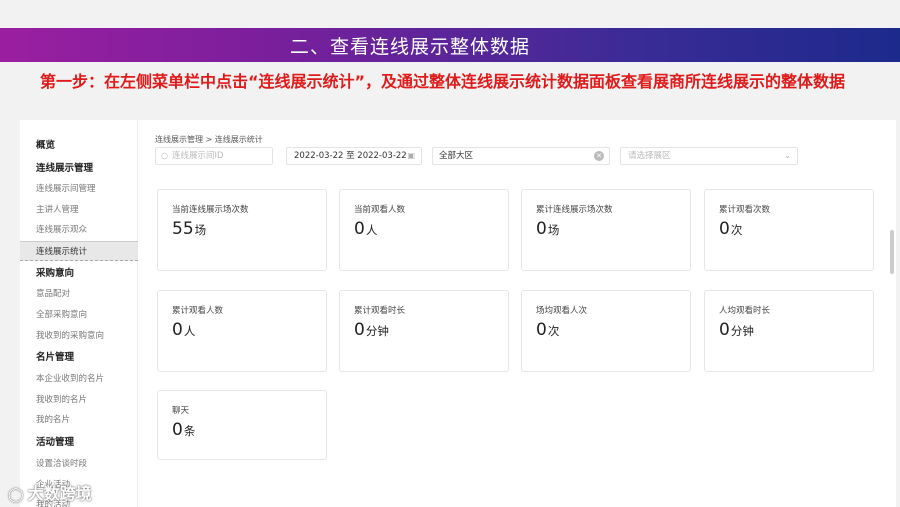 This screenshot has width=900, height=507. Describe the element at coordinates (79, 230) in the screenshot. I see `sidebar-item-audience: 连线展示观众` at that location.